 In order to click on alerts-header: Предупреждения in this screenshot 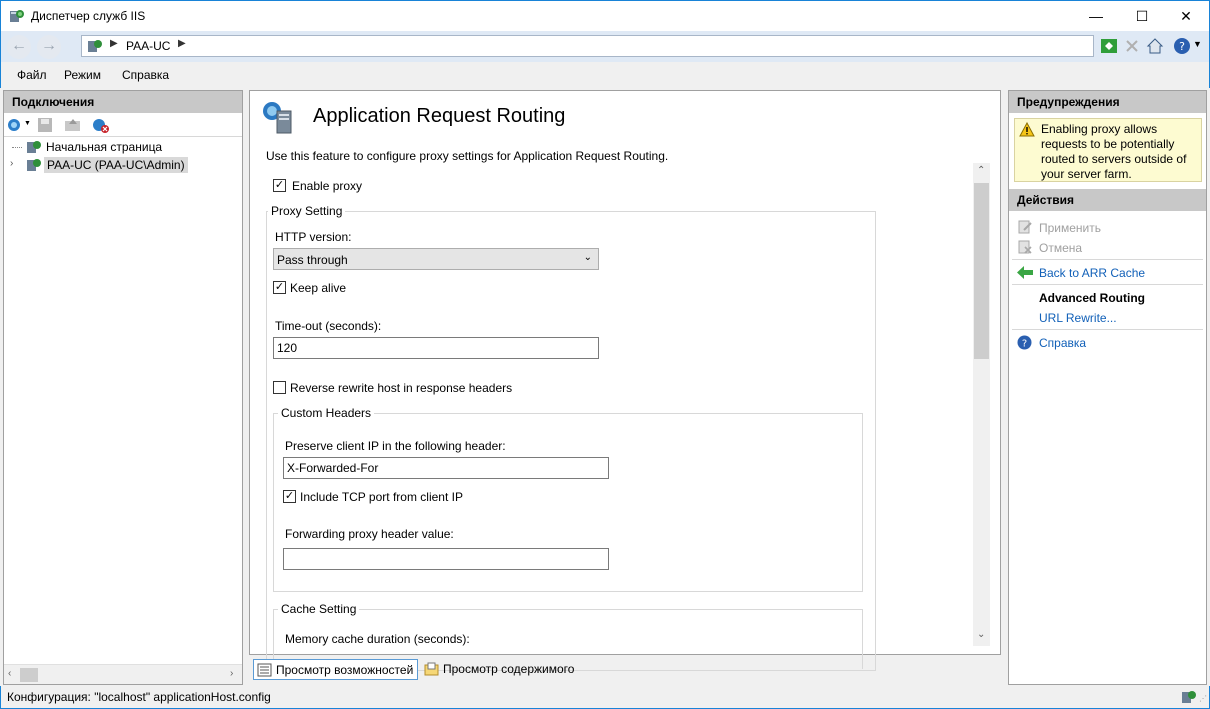, I will do `click(1107, 102)`.